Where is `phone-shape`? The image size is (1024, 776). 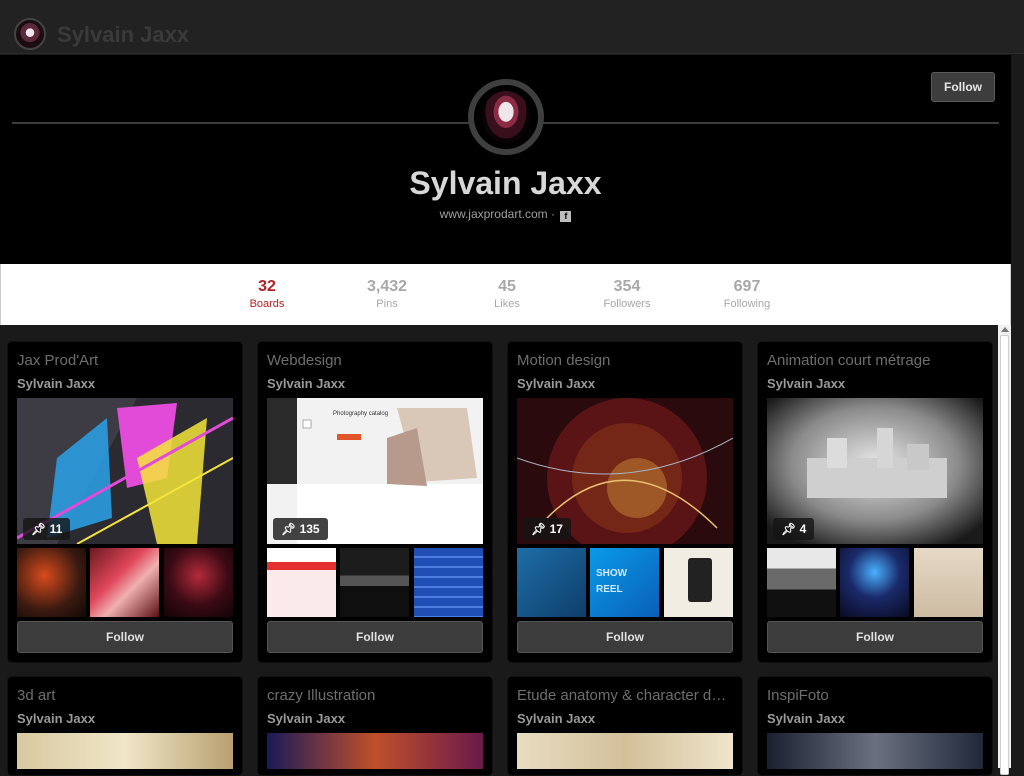
phone-shape is located at coordinates (700, 580).